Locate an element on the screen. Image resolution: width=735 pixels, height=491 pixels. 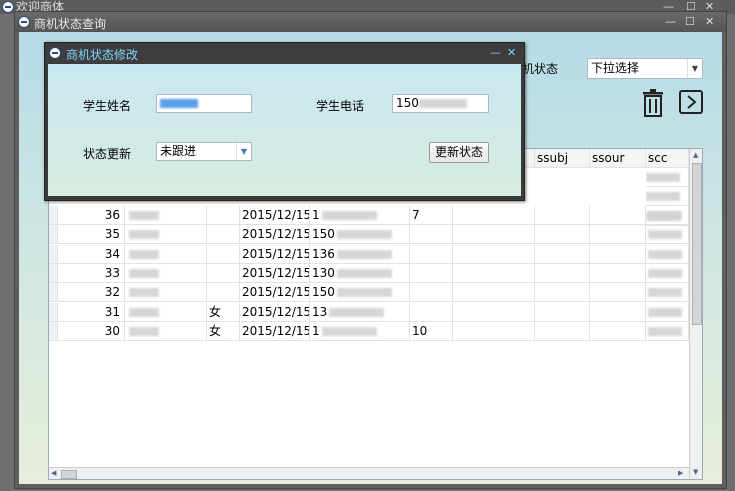
window-minimize-button: — is located at coordinates (670, 21).